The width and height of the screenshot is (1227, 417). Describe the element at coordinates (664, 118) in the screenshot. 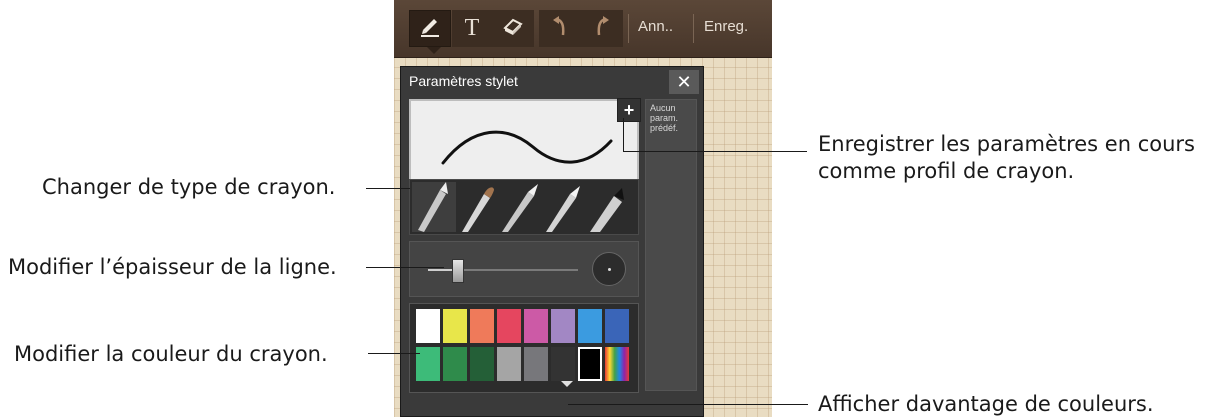

I see `presets-empty-text: Aucun param. prédéf.` at that location.